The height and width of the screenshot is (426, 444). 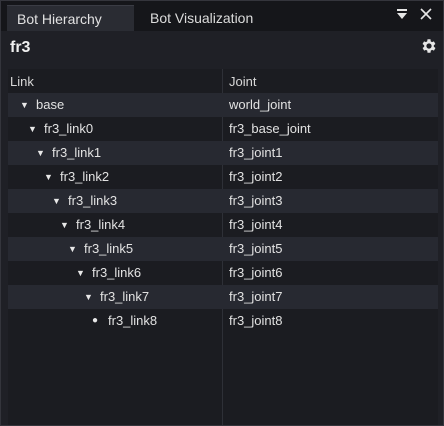 I want to click on table-row: ▼ fr3_link6 fr3_joint6, so click(x=223, y=273).